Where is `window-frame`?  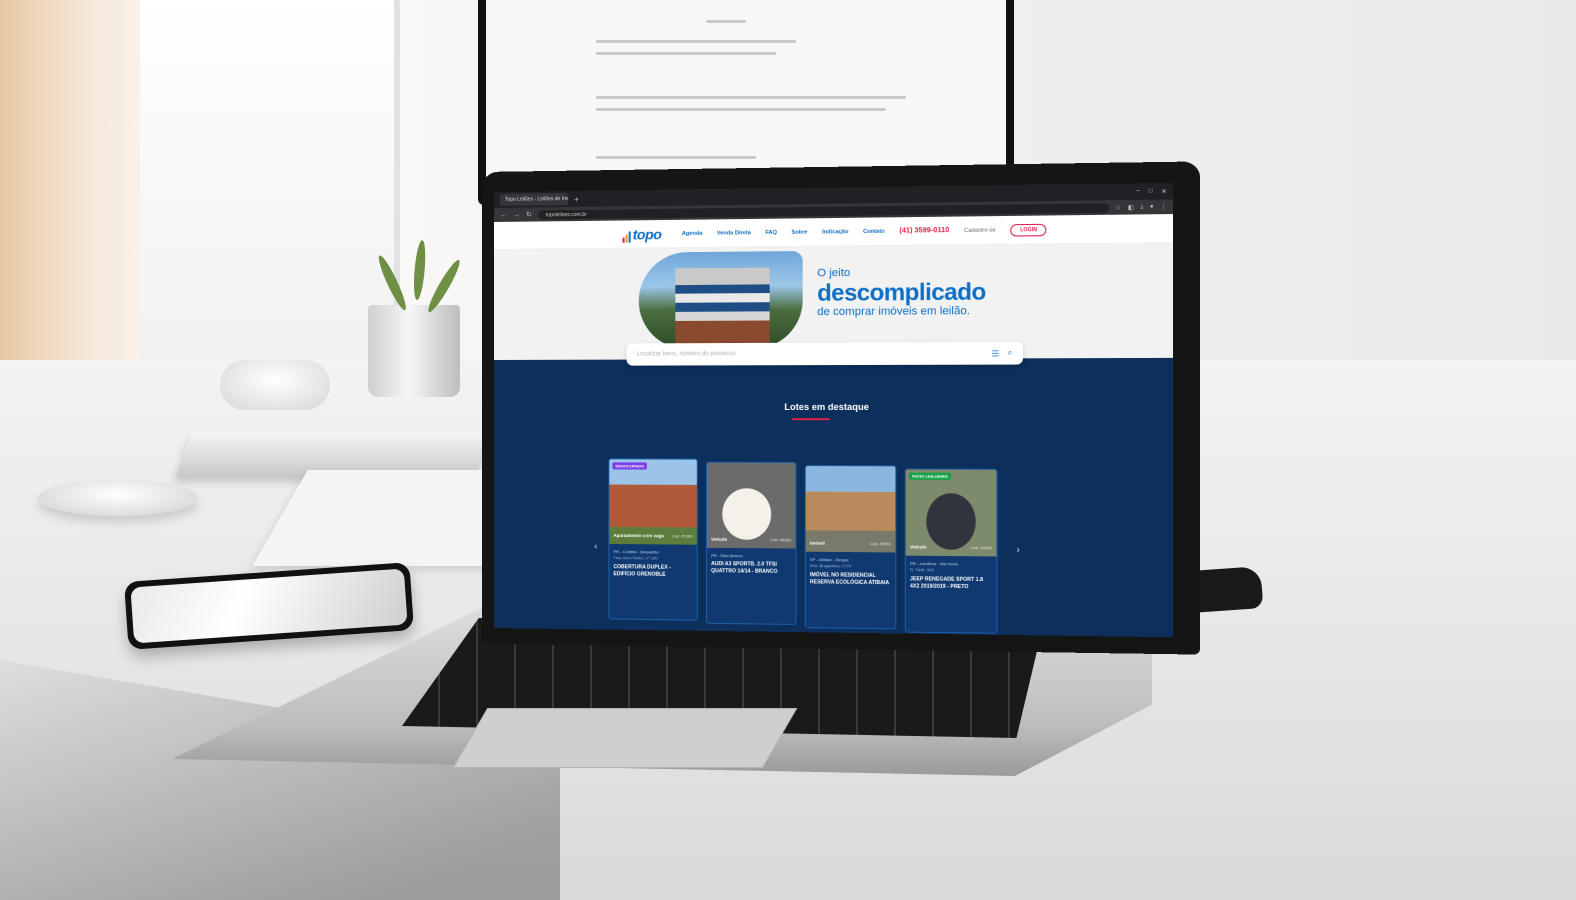
window-frame is located at coordinates (270, 180).